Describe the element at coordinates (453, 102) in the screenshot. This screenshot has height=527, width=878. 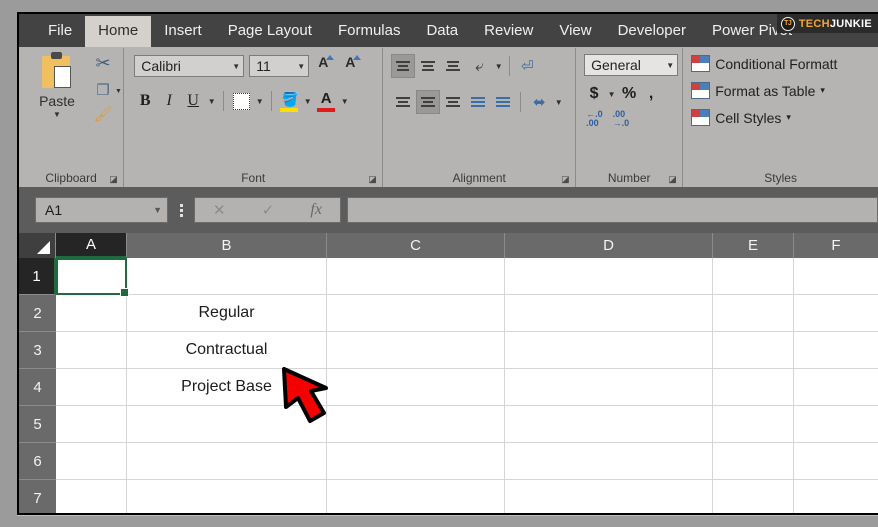
I see `align-right-button` at that location.